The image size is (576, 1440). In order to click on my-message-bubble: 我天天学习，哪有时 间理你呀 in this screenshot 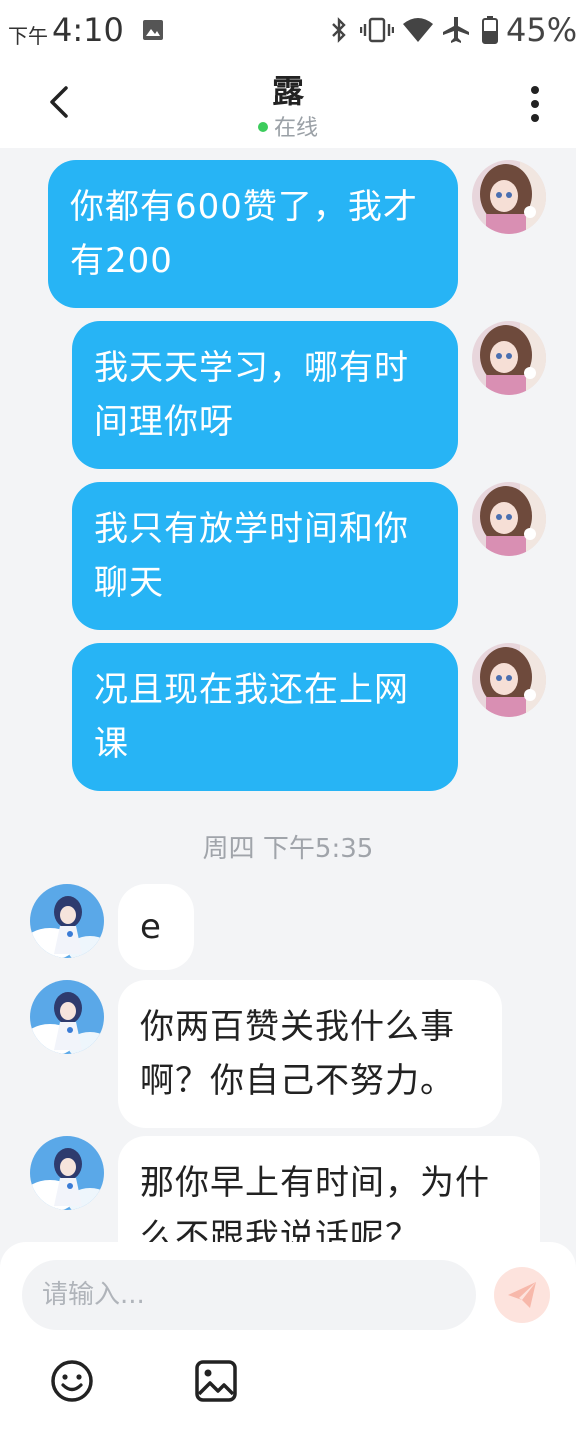, I will do `click(265, 395)`.